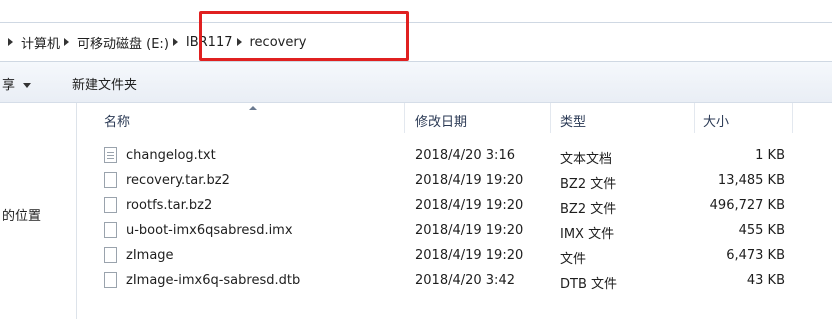 The height and width of the screenshot is (319, 832). I want to click on file-row: zImage 2018/4/19 19:20 文件 6,473 KB, so click(454, 256).